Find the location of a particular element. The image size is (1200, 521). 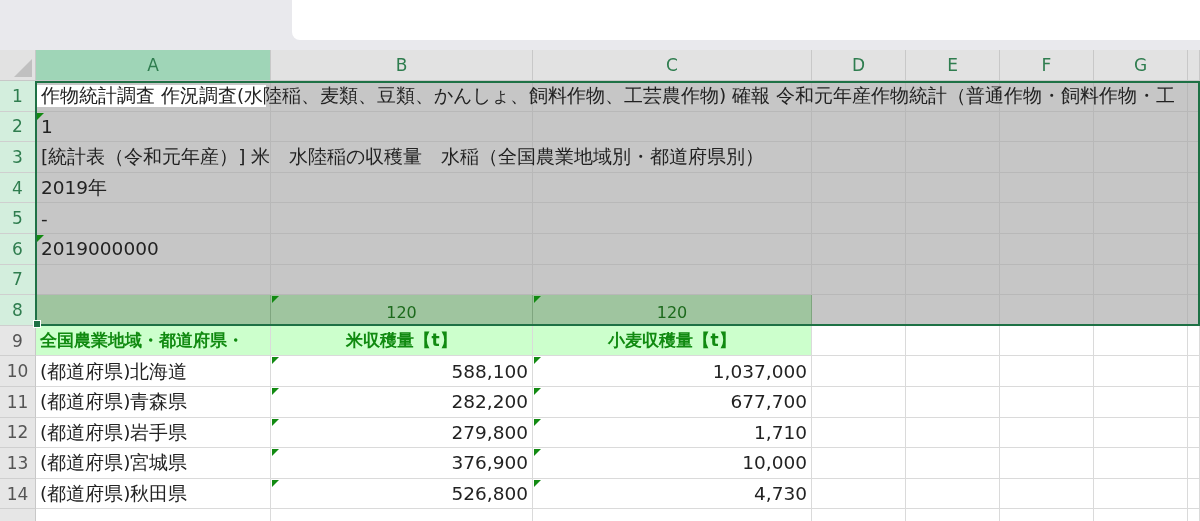

row-header: 5 is located at coordinates (18, 218).